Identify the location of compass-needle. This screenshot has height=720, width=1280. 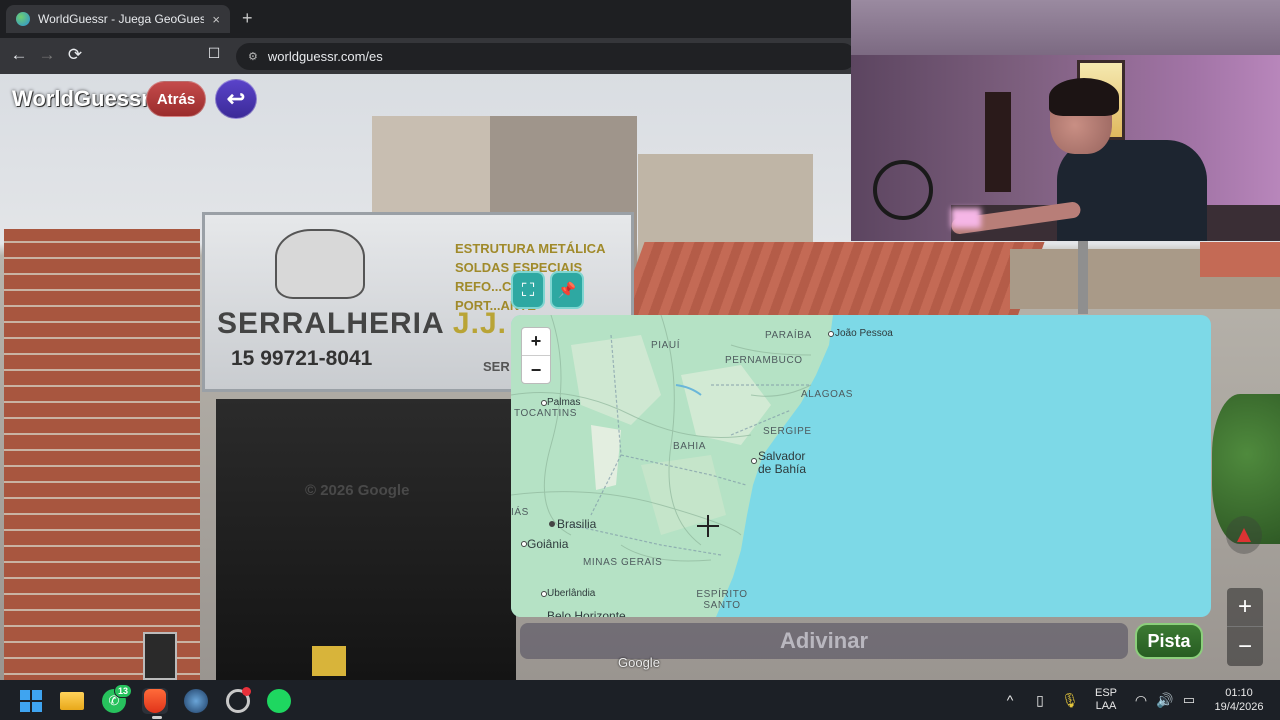
(1244, 535).